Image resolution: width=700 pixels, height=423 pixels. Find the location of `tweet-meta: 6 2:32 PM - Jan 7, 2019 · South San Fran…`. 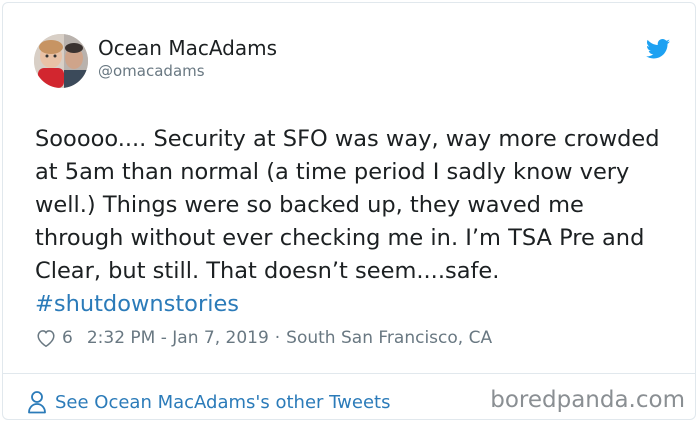

tweet-meta: 6 2:32 PM - Jan 7, 2019 · South San Fran… is located at coordinates (263, 338).